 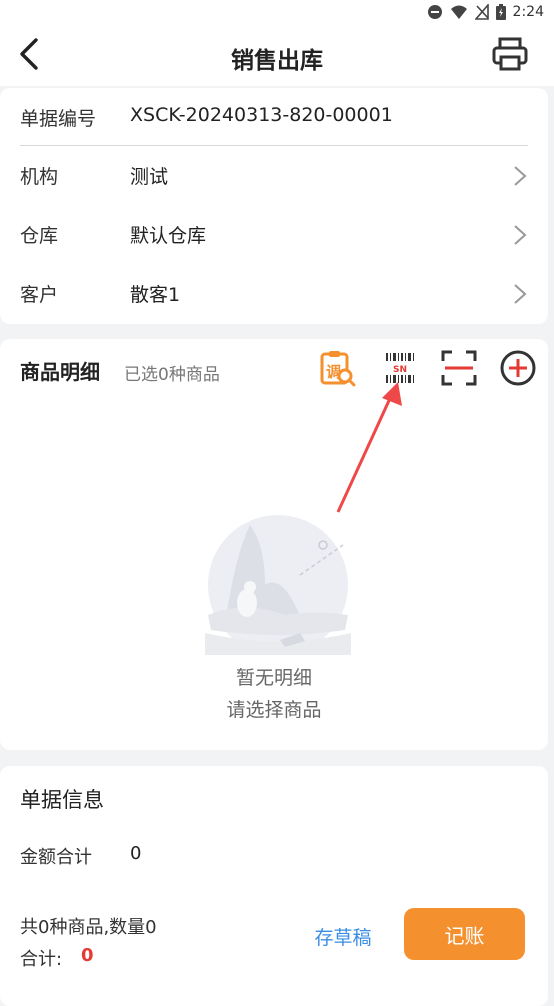 What do you see at coordinates (39, 236) in the screenshot?
I see `field-label: 仓库` at bounding box center [39, 236].